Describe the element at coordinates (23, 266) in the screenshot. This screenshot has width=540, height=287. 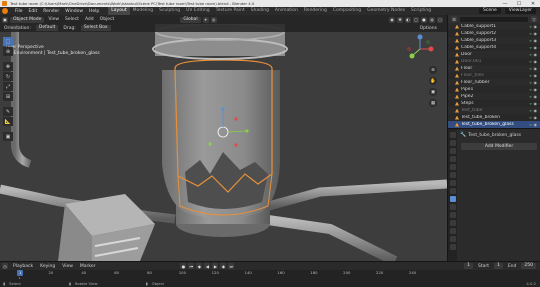
I see `menu-playback: Playback` at that location.